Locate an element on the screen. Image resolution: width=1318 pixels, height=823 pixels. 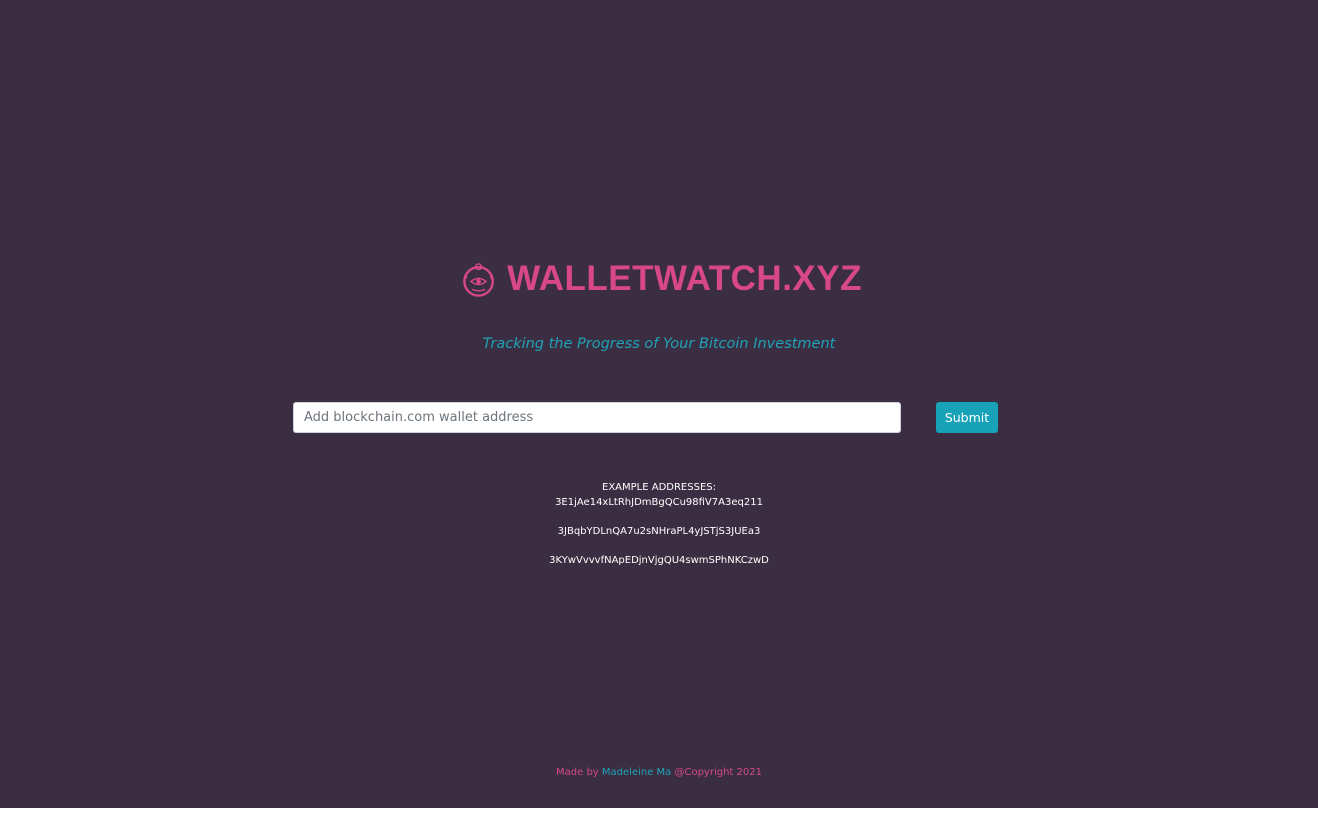
eye-wallet-icon is located at coordinates (478, 280).